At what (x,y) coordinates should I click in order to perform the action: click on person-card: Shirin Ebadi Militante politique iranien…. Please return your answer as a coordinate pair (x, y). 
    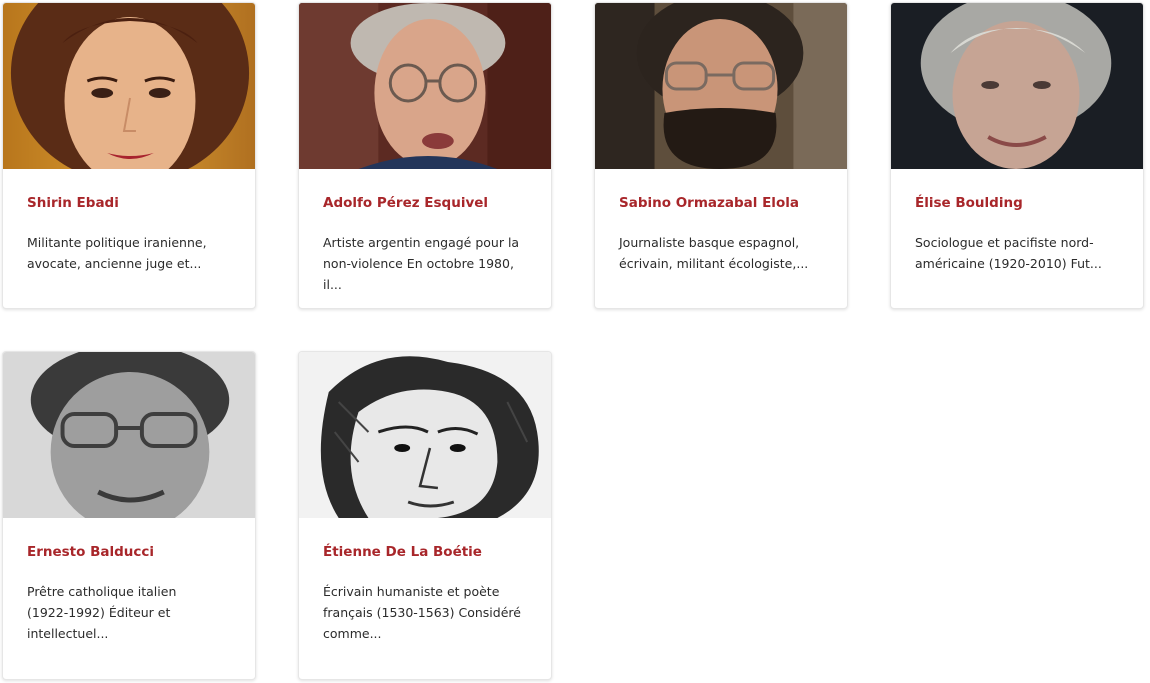
    Looking at the image, I should click on (129, 155).